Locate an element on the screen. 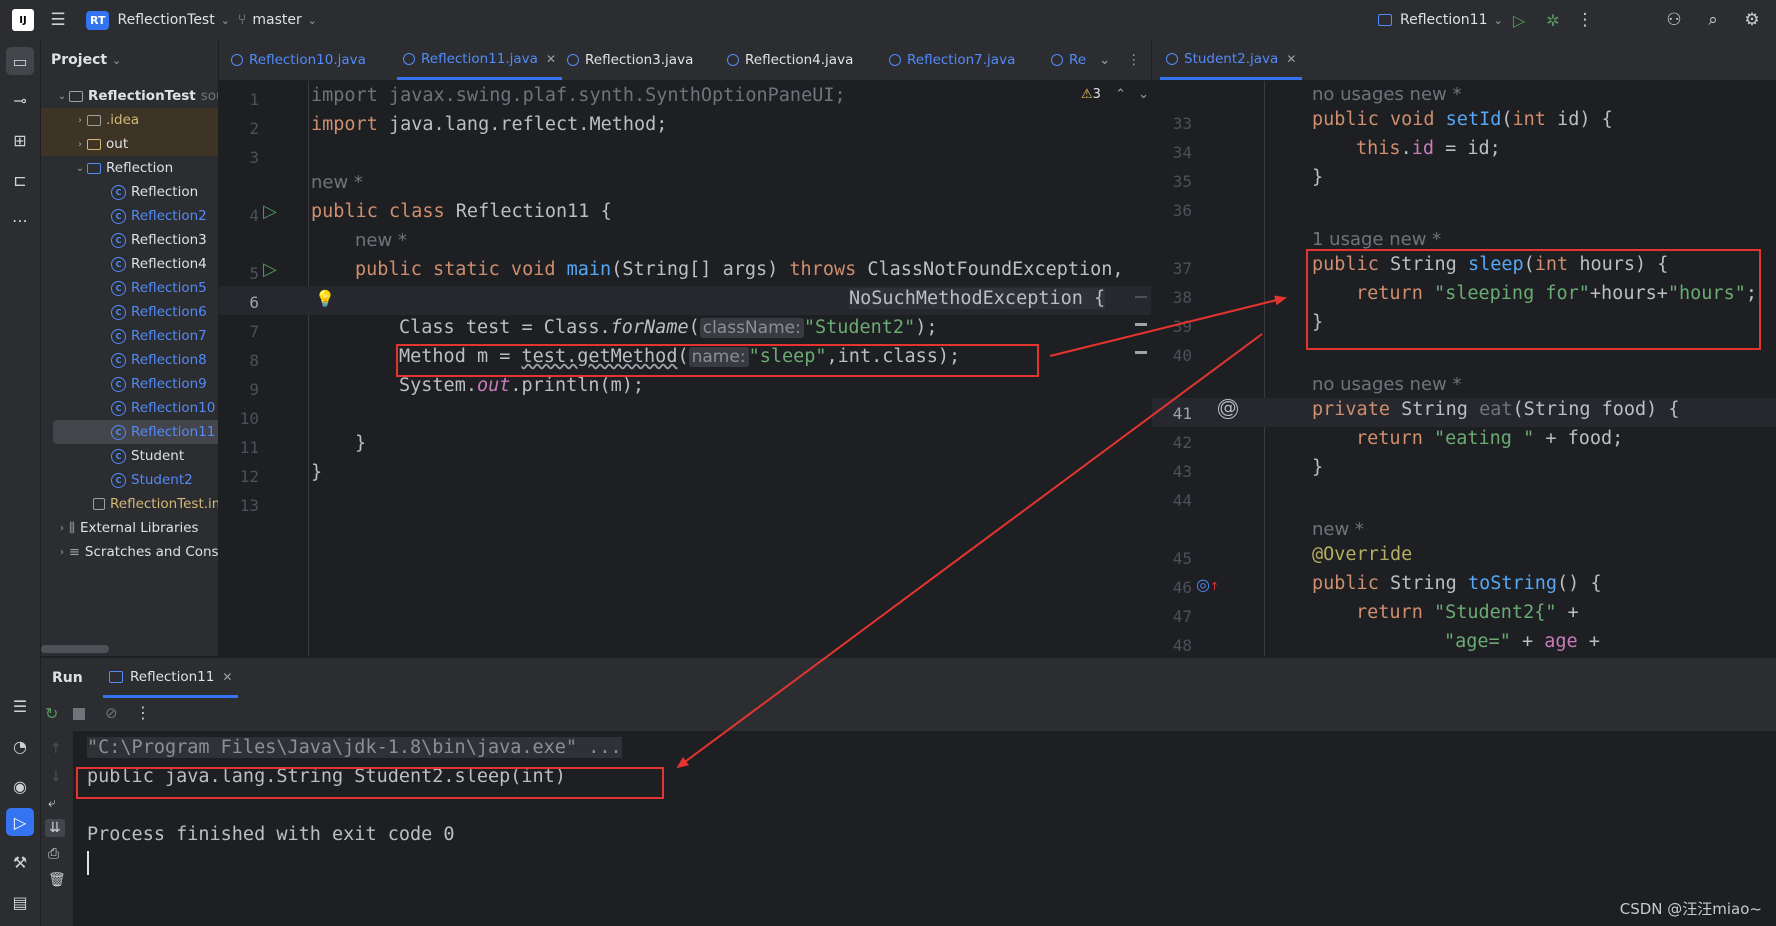 The width and height of the screenshot is (1776, 926). run-toolbar: ↻ ⊘ ⋮ is located at coordinates (908, 714).